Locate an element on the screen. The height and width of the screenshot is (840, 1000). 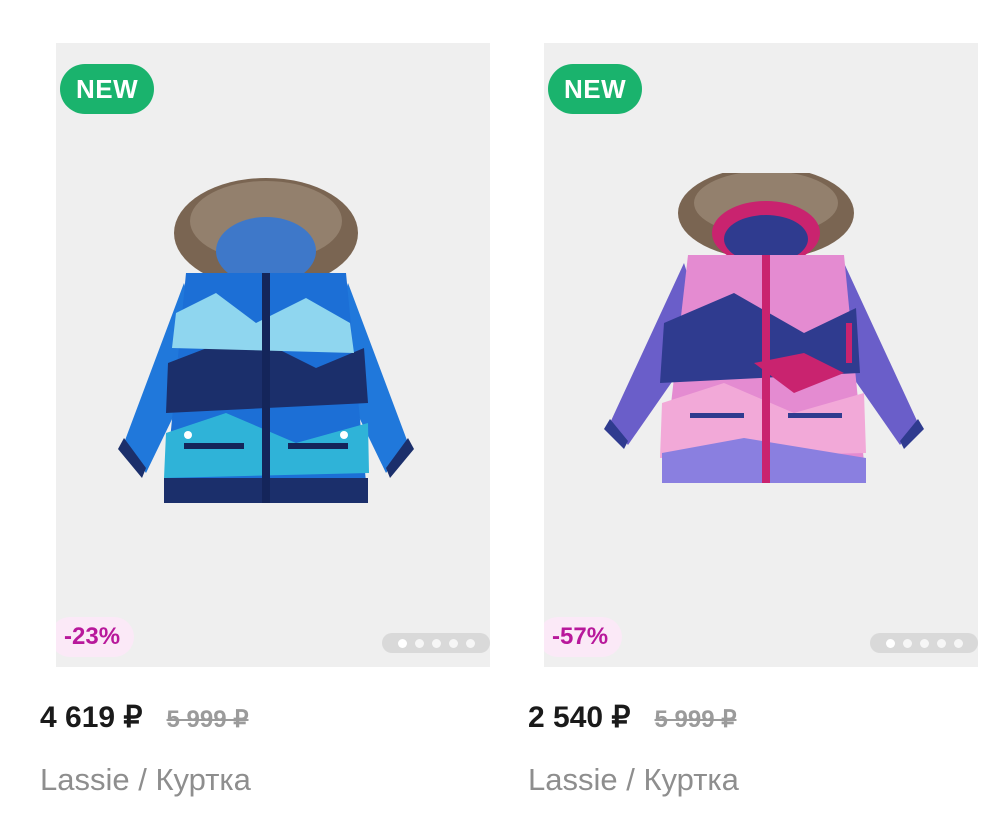
current-price: 4 619 ₽ is located at coordinates (91, 717).